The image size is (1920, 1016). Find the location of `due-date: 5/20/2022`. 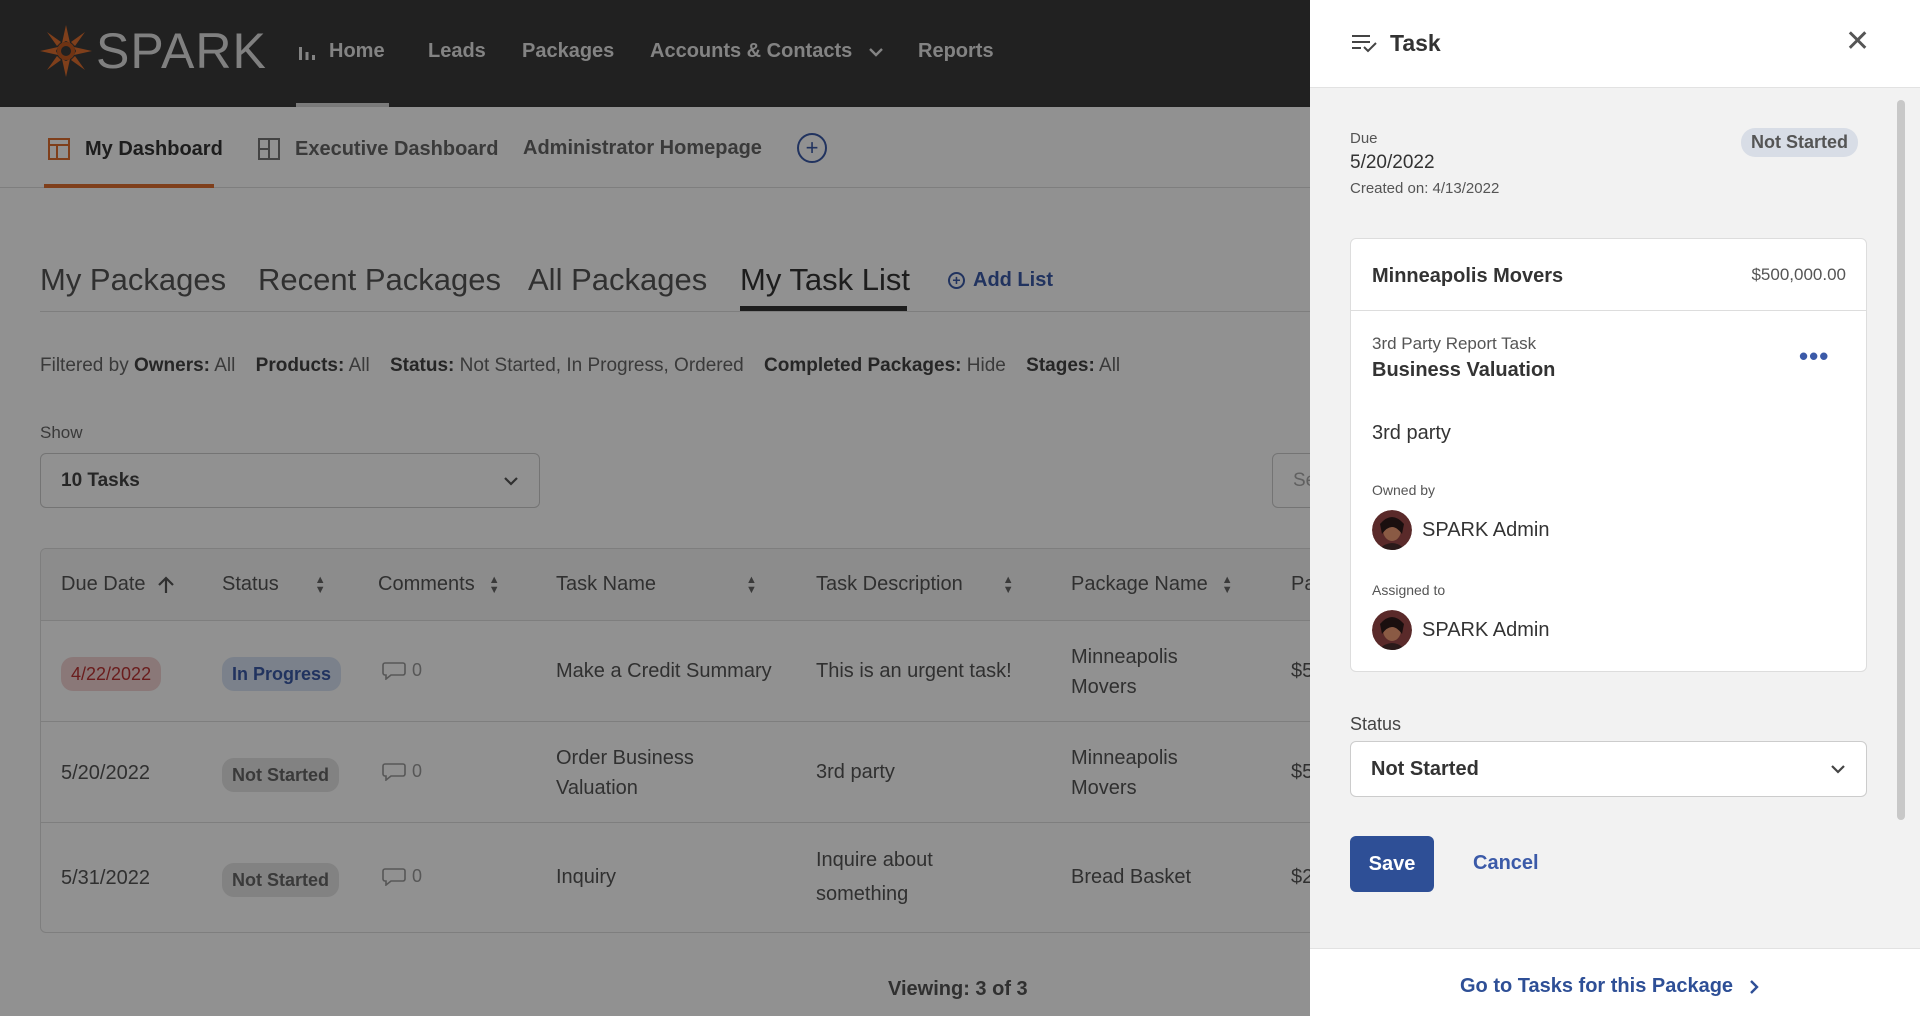

due-date: 5/20/2022 is located at coordinates (1392, 162).